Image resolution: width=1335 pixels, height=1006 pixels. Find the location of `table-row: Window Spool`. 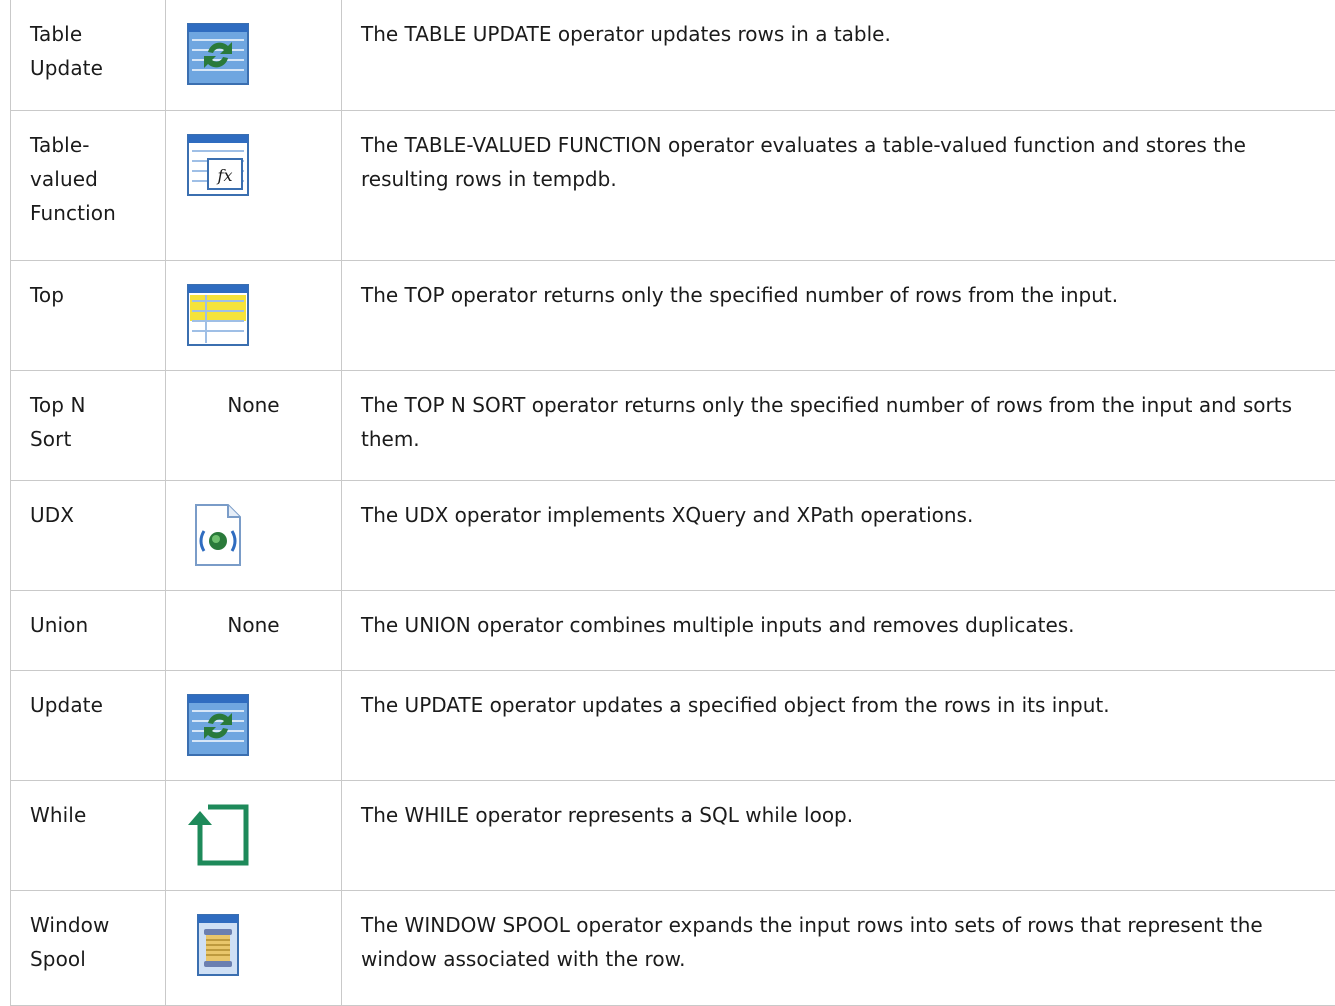

table-row: Window Spool is located at coordinates (673, 947).